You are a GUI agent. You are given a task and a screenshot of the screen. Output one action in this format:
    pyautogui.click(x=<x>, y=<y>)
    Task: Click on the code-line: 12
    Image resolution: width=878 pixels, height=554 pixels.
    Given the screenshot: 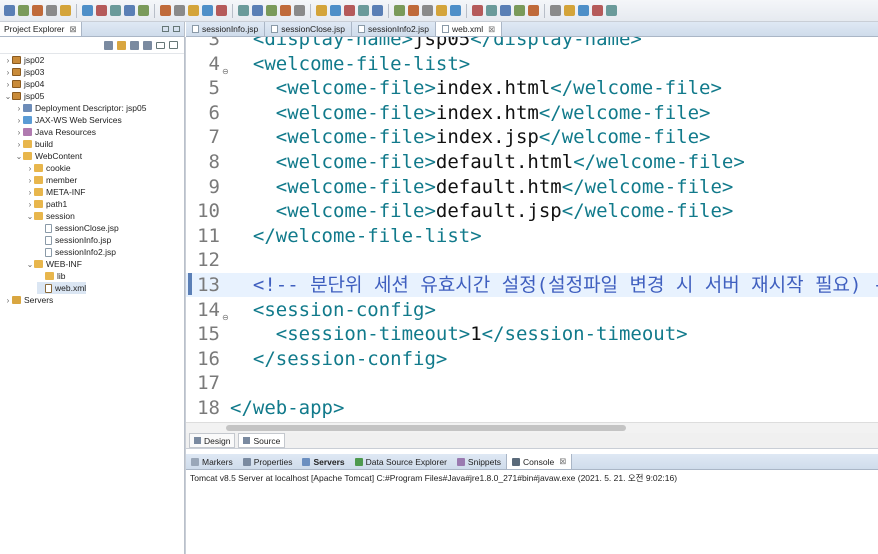 What is the action you would take?
    pyautogui.click(x=532, y=260)
    